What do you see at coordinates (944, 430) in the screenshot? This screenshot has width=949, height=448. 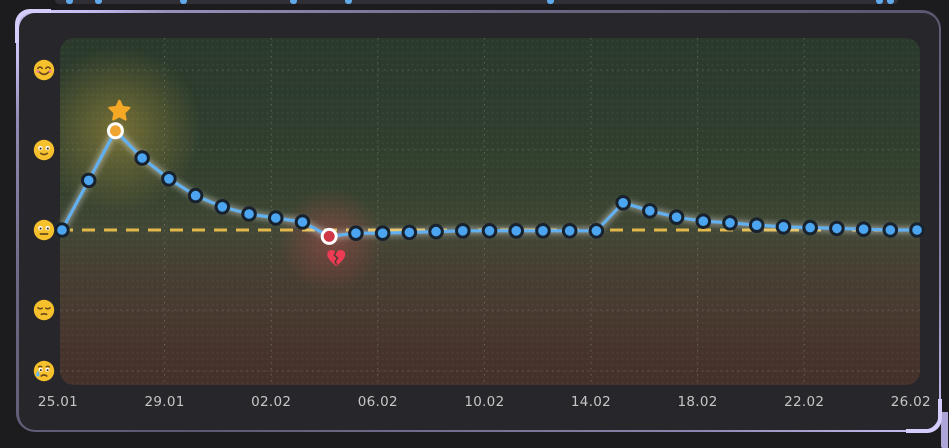 I see `adjacent-frame-edge` at bounding box center [944, 430].